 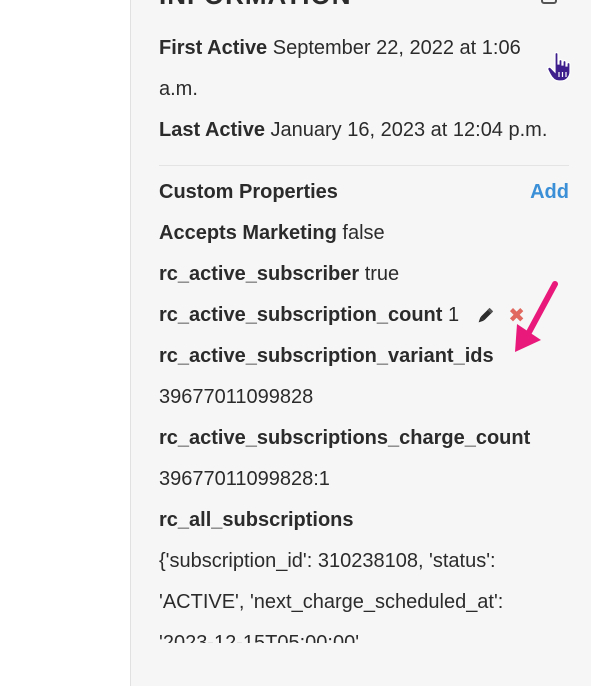 I want to click on last-active-value: January 16, 2023 at 12:04 p.m., so click(x=409, y=130).